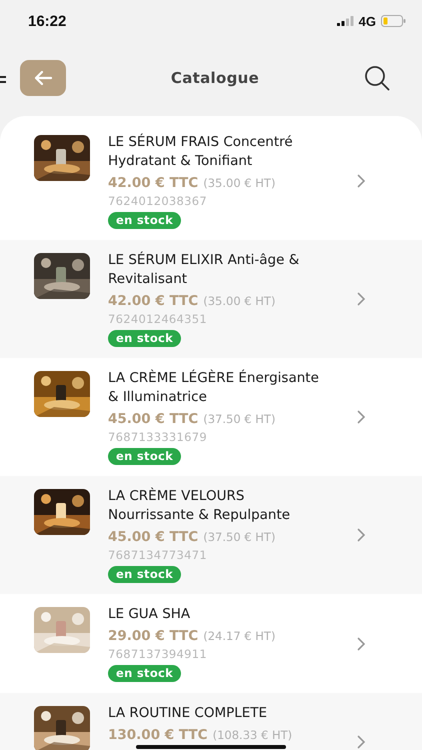 This screenshot has width=422, height=750. Describe the element at coordinates (345, 21) in the screenshot. I see `signal-icon` at that location.